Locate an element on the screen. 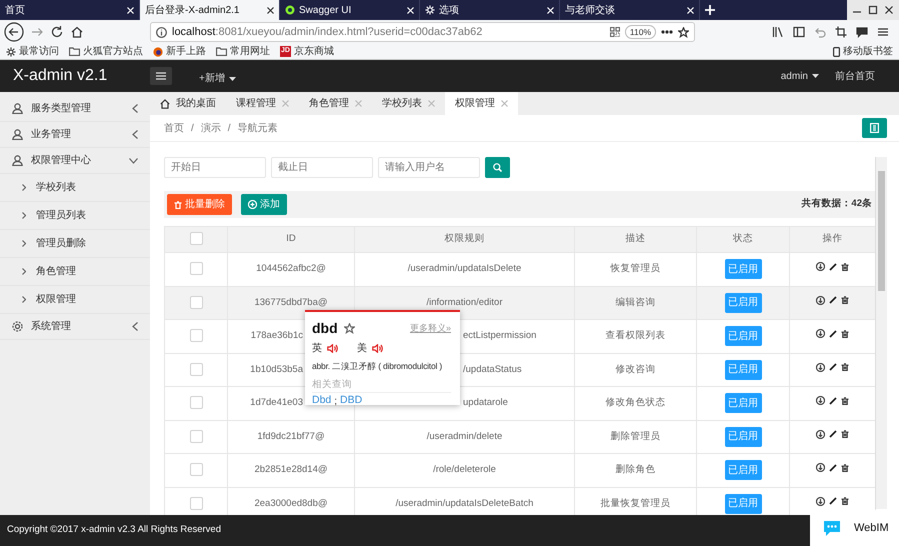  sidebar-item: 系统管理 is located at coordinates (75, 327).